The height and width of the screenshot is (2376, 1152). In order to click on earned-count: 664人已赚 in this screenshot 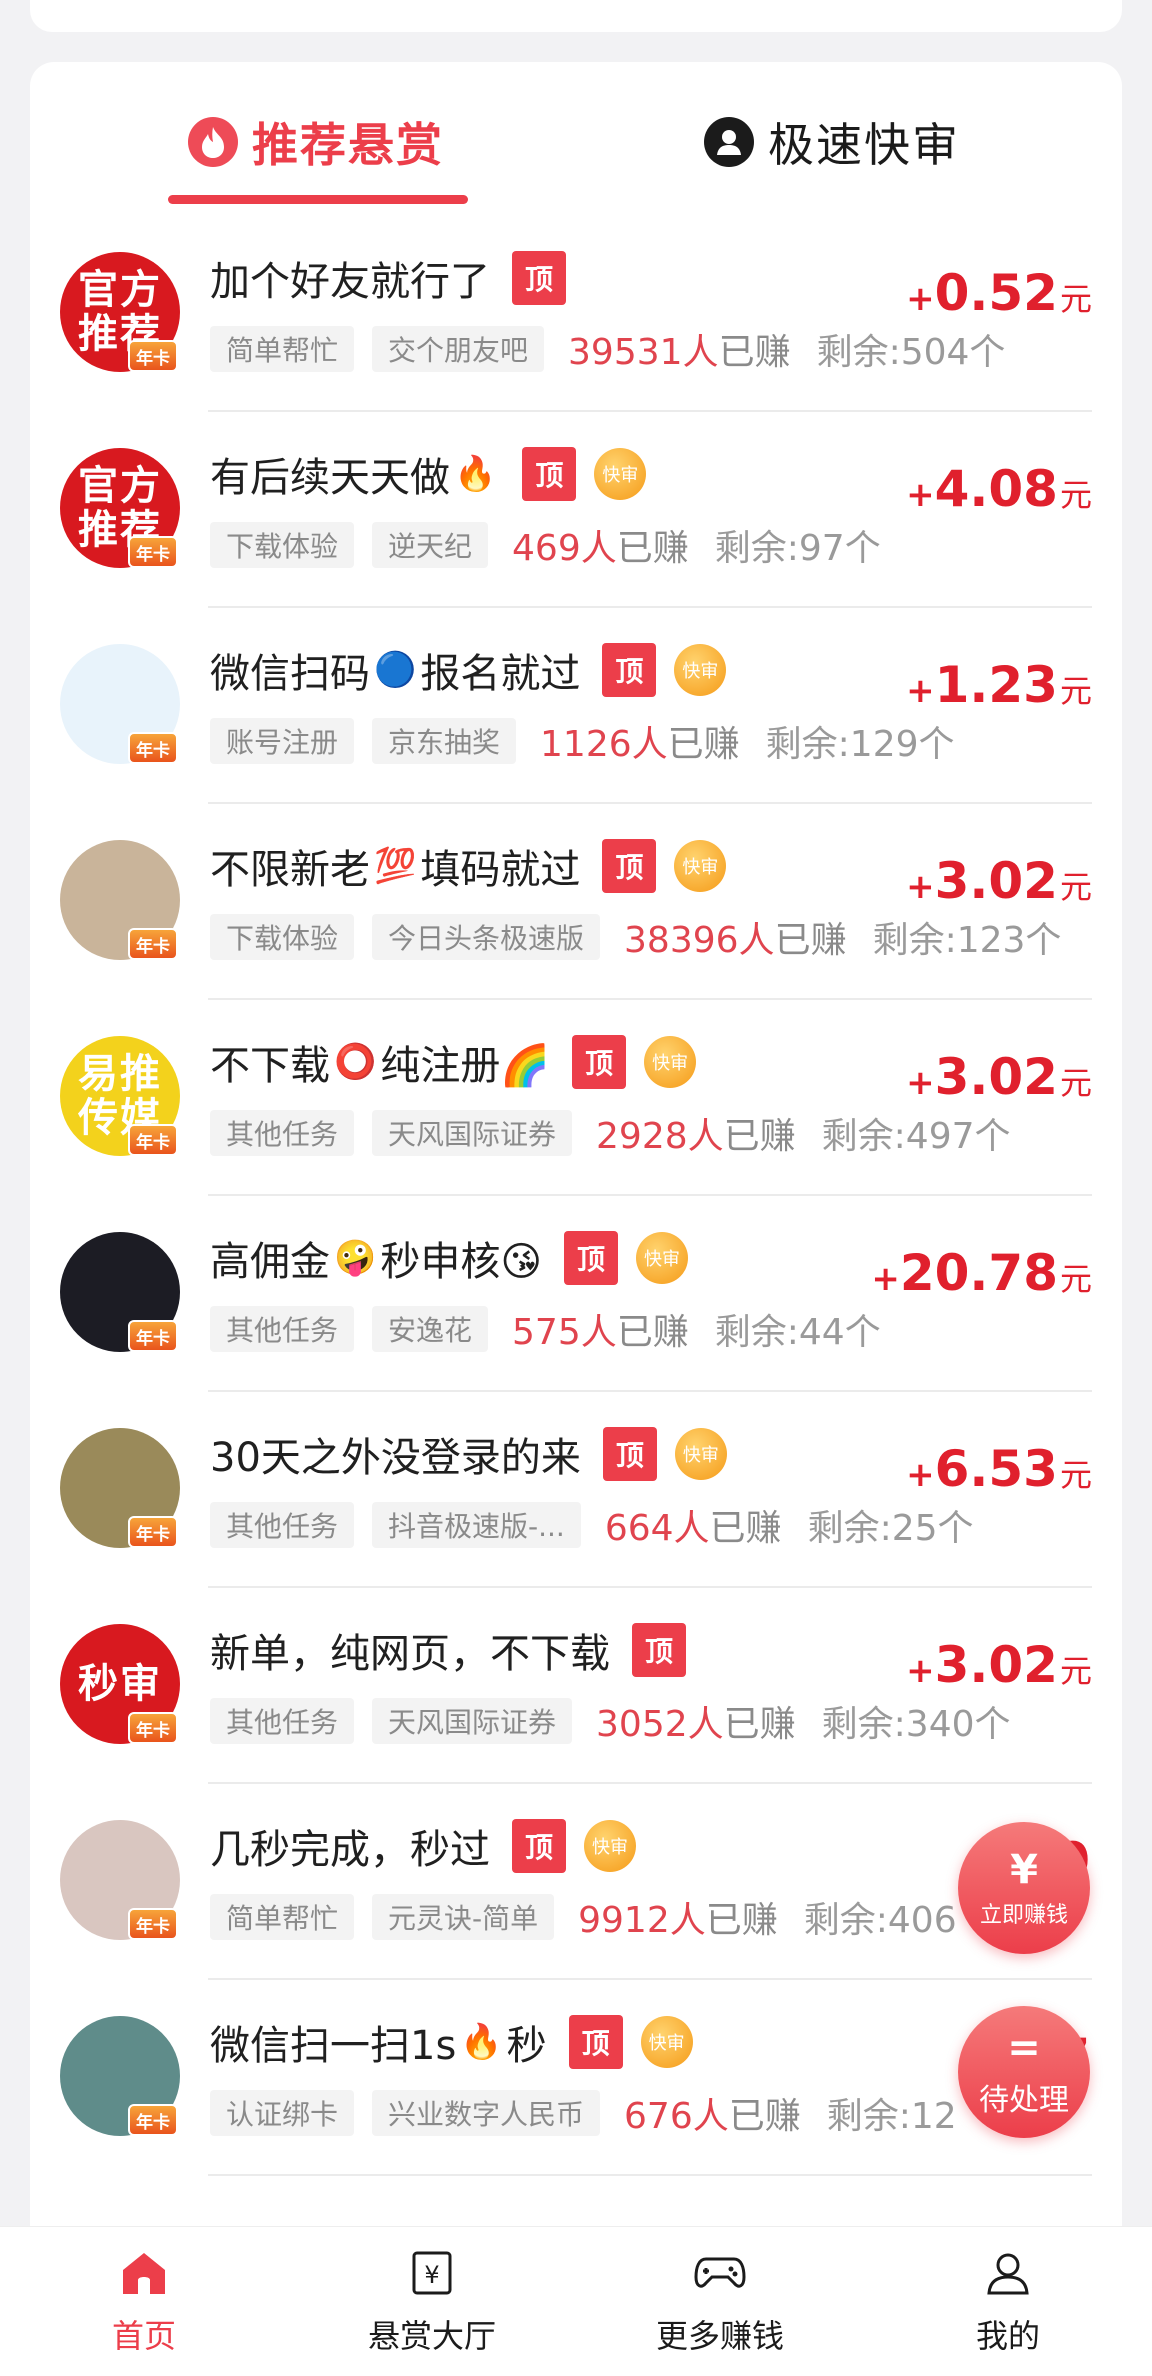, I will do `click(693, 1525)`.